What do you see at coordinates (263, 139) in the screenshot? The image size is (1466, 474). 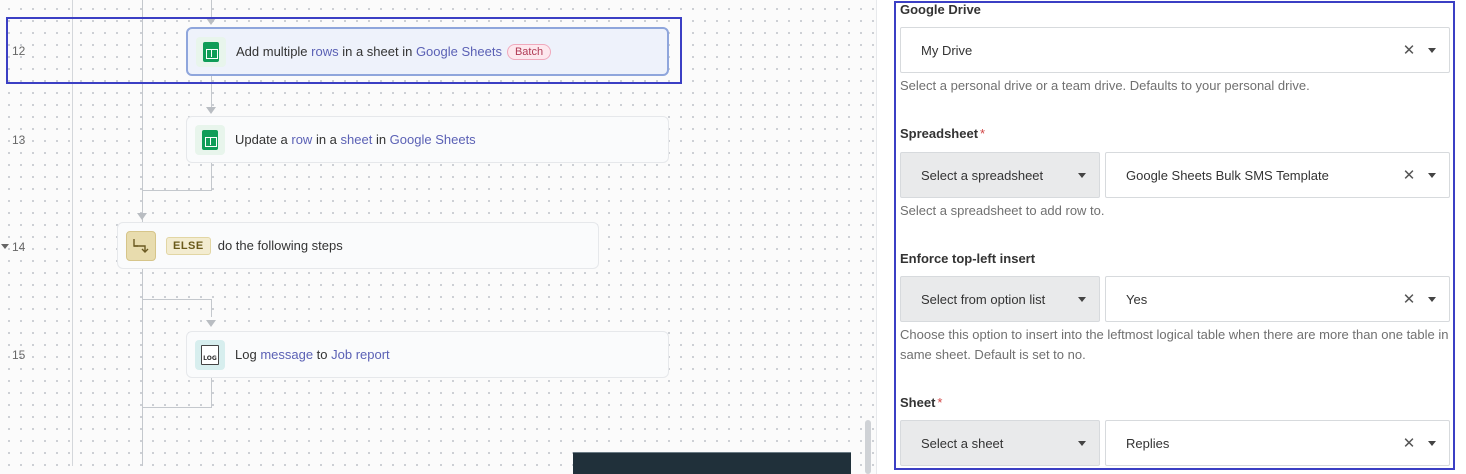 I see `step-text: Update a` at bounding box center [263, 139].